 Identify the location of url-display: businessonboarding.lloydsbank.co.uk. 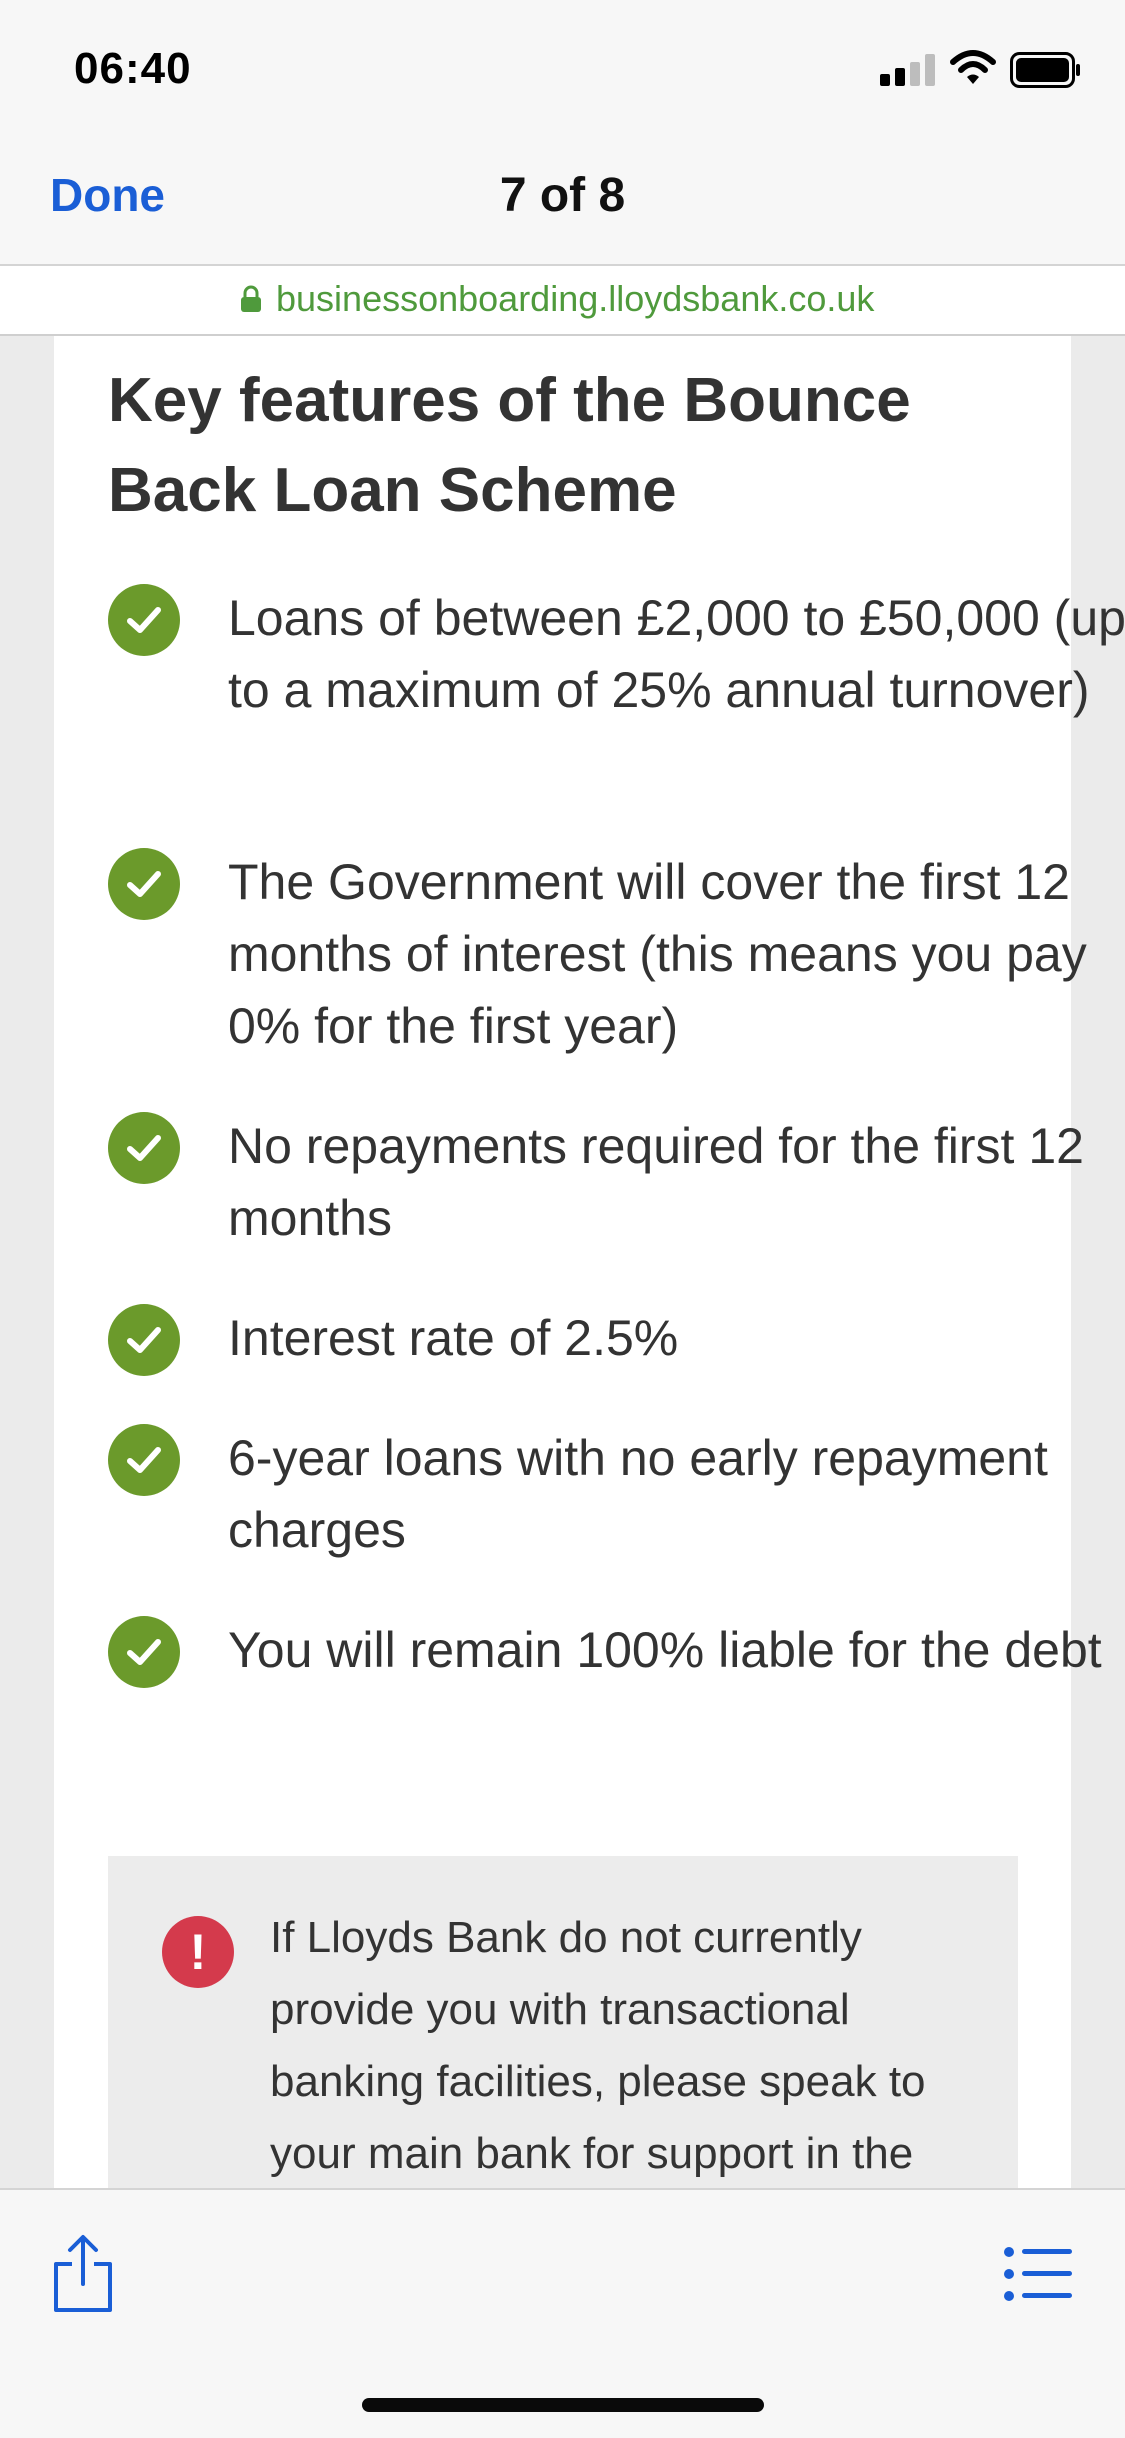
(557, 299).